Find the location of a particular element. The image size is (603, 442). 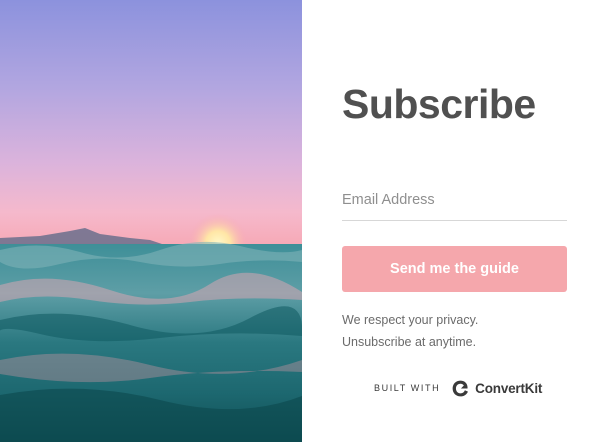

built-with-label: BUILT WITH is located at coordinates (407, 388).